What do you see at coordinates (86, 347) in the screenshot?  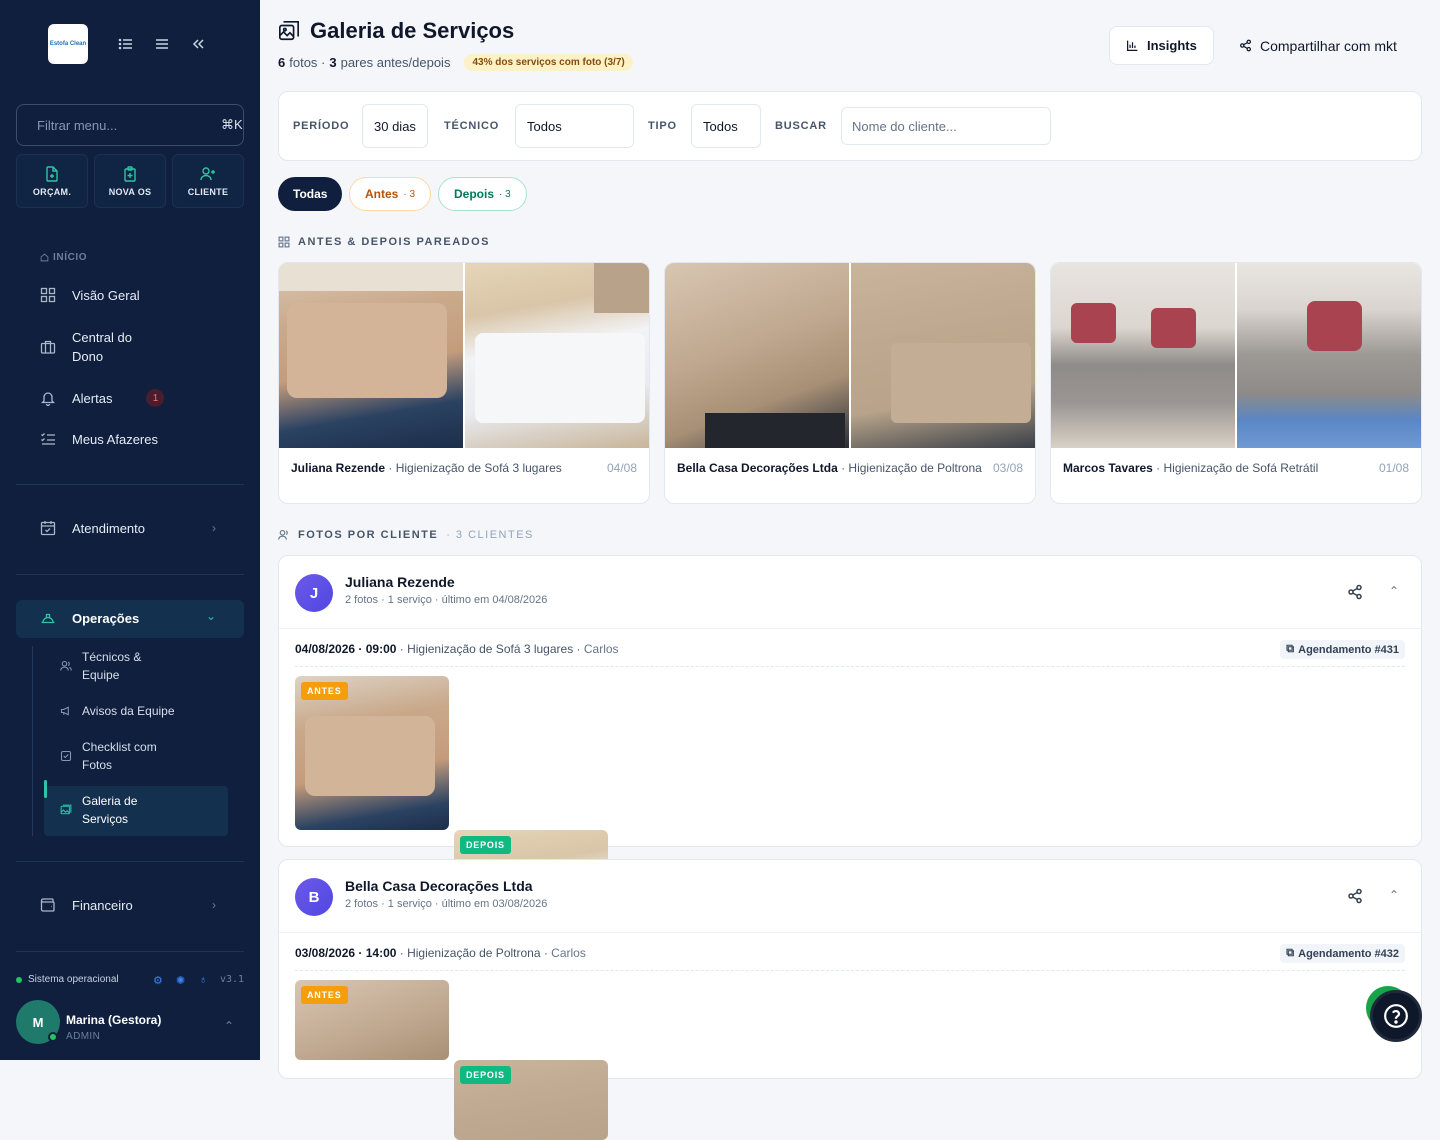 I see `nav-central-do-dono: Central do Dono` at bounding box center [86, 347].